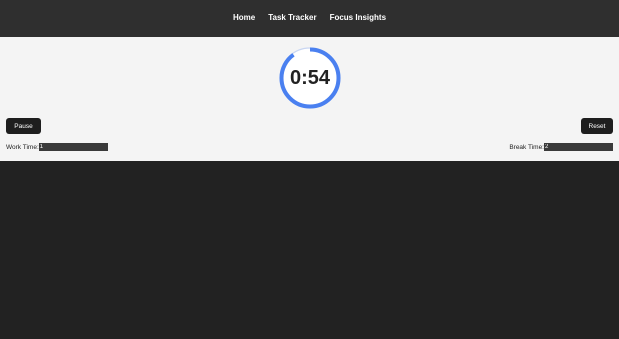  I want to click on work-time-input, so click(73, 147).